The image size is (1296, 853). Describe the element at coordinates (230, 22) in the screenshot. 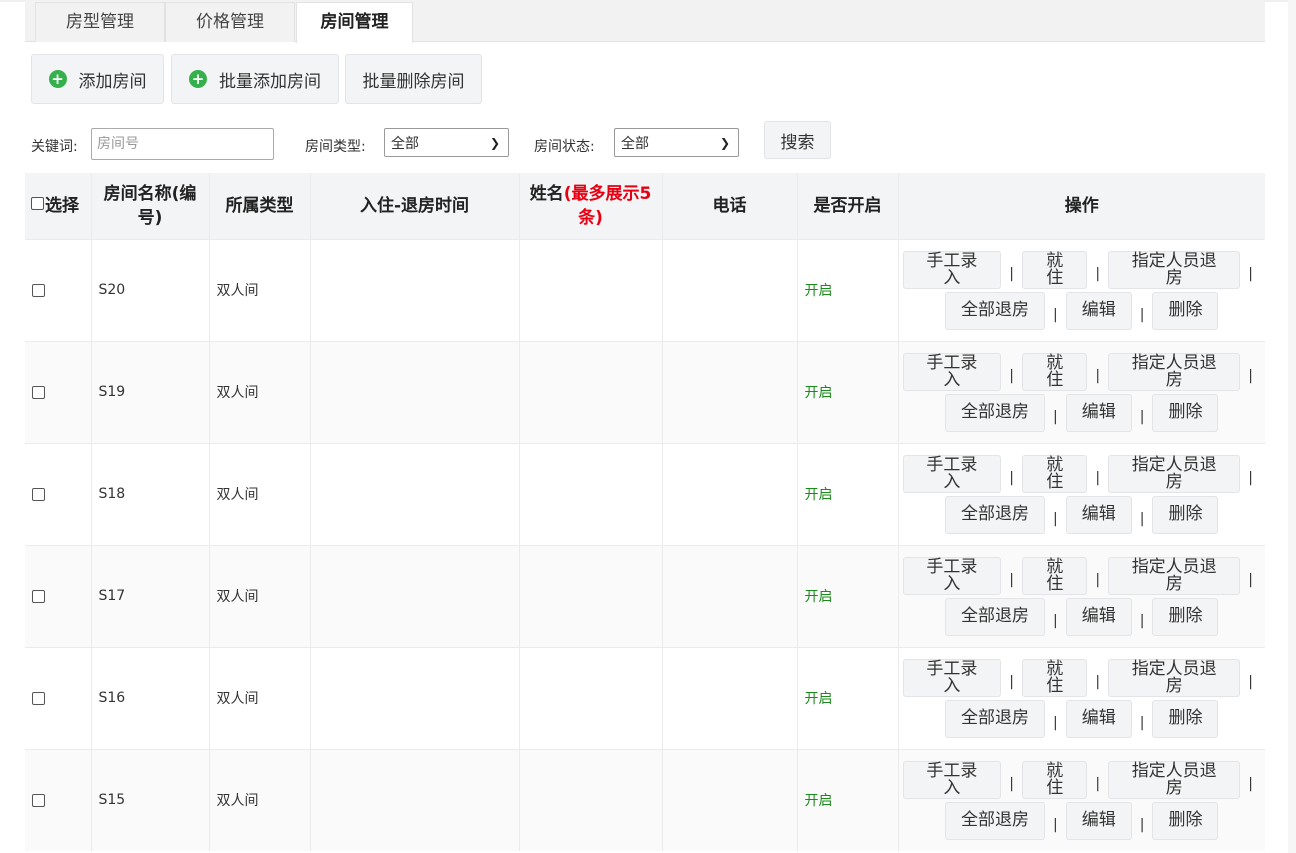

I see `tab-price: 价格管理` at that location.